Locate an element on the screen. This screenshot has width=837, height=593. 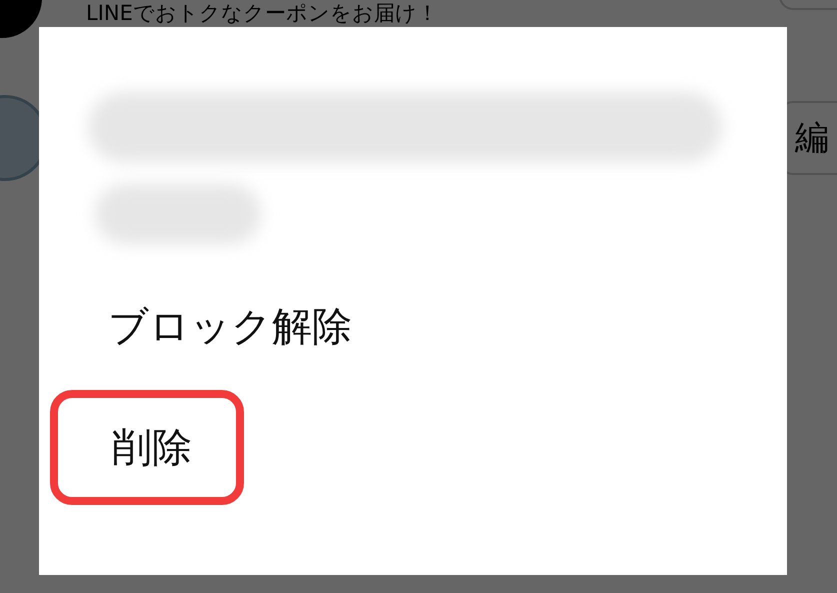
menu-item: ブロック解除 is located at coordinates (195, 326).